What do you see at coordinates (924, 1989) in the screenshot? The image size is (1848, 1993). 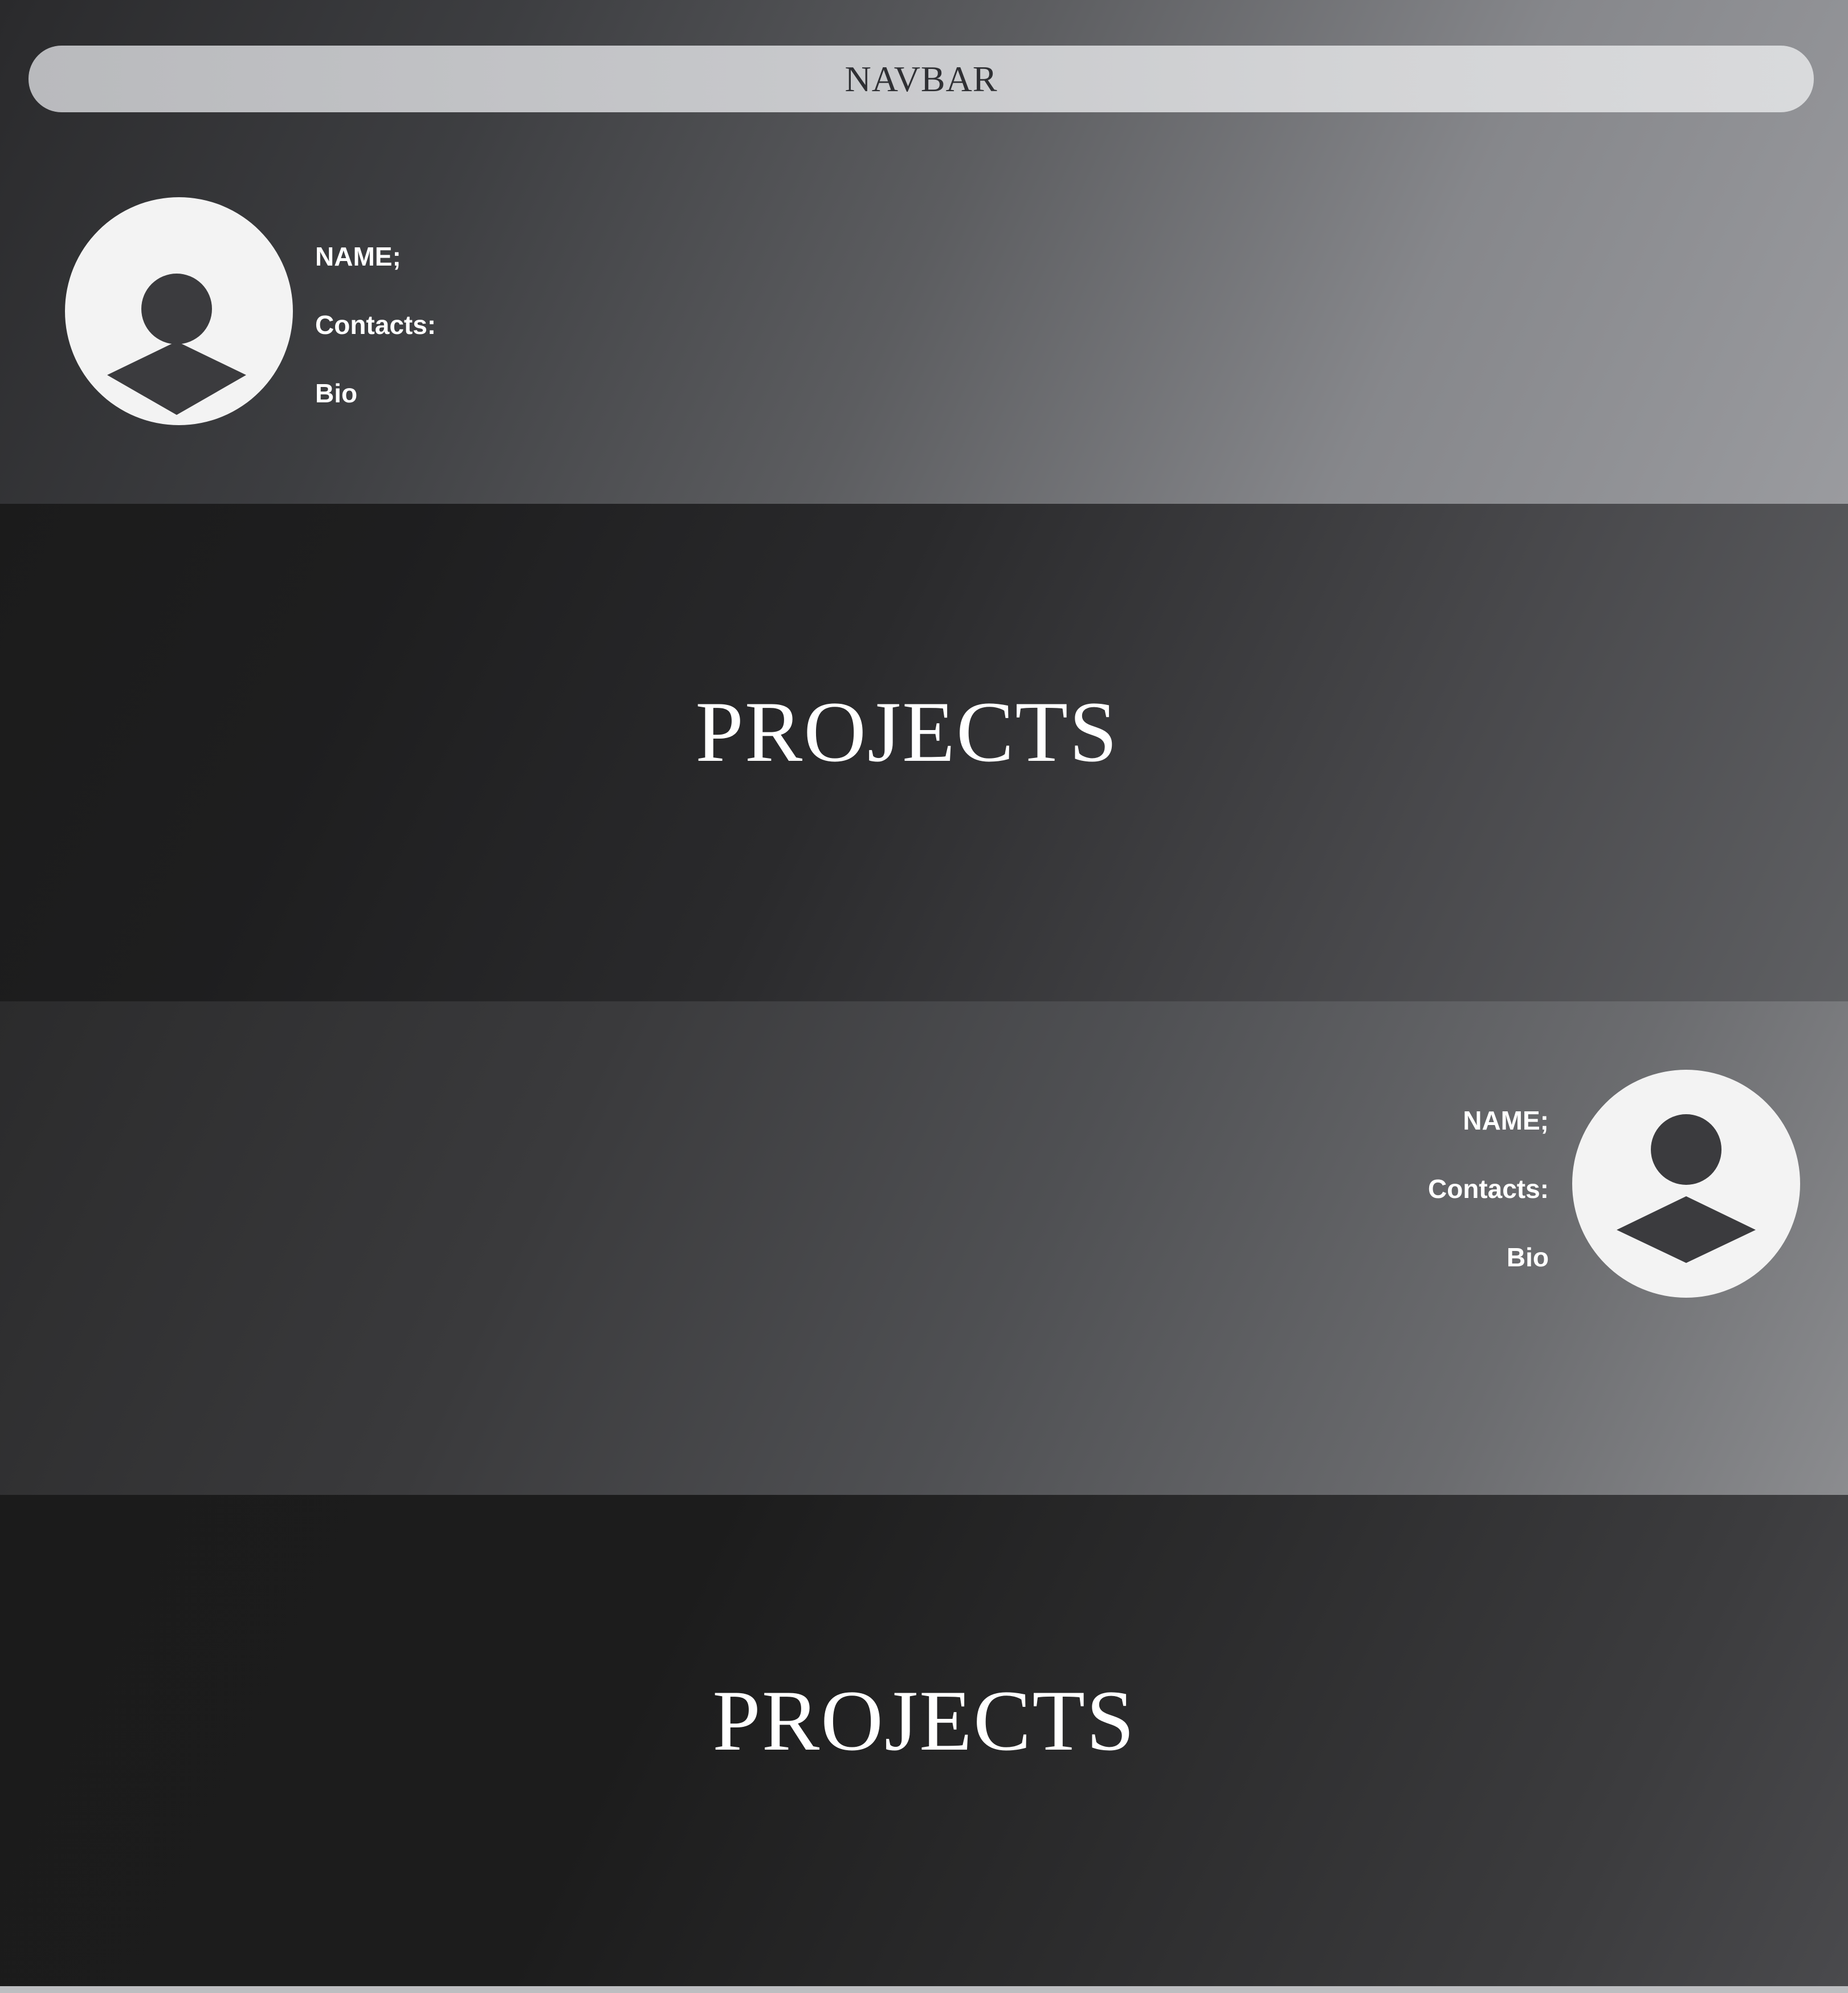 I see `page-bottom-strip` at bounding box center [924, 1989].